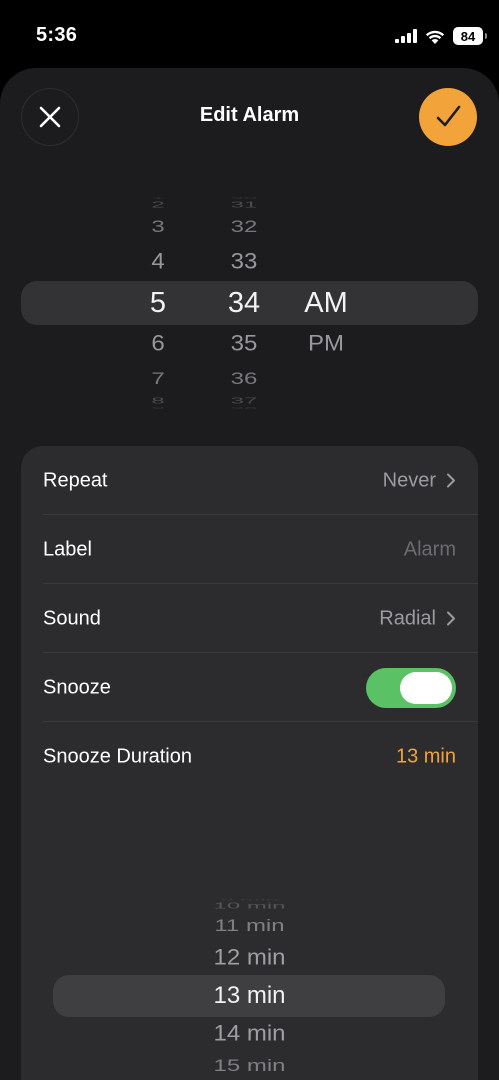  Describe the element at coordinates (244, 227) in the screenshot. I see `minute-option: 32` at that location.